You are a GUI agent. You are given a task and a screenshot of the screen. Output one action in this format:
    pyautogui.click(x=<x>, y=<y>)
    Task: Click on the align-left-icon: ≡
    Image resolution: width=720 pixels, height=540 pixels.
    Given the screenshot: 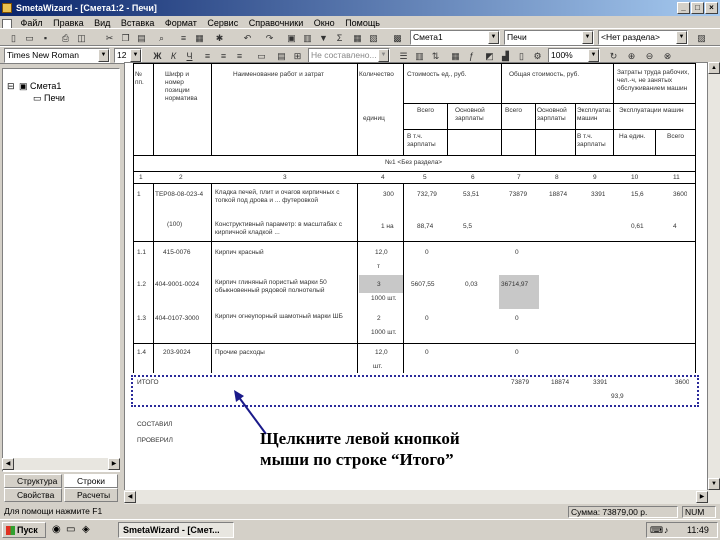 What is the action you would take?
    pyautogui.click(x=207, y=56)
    